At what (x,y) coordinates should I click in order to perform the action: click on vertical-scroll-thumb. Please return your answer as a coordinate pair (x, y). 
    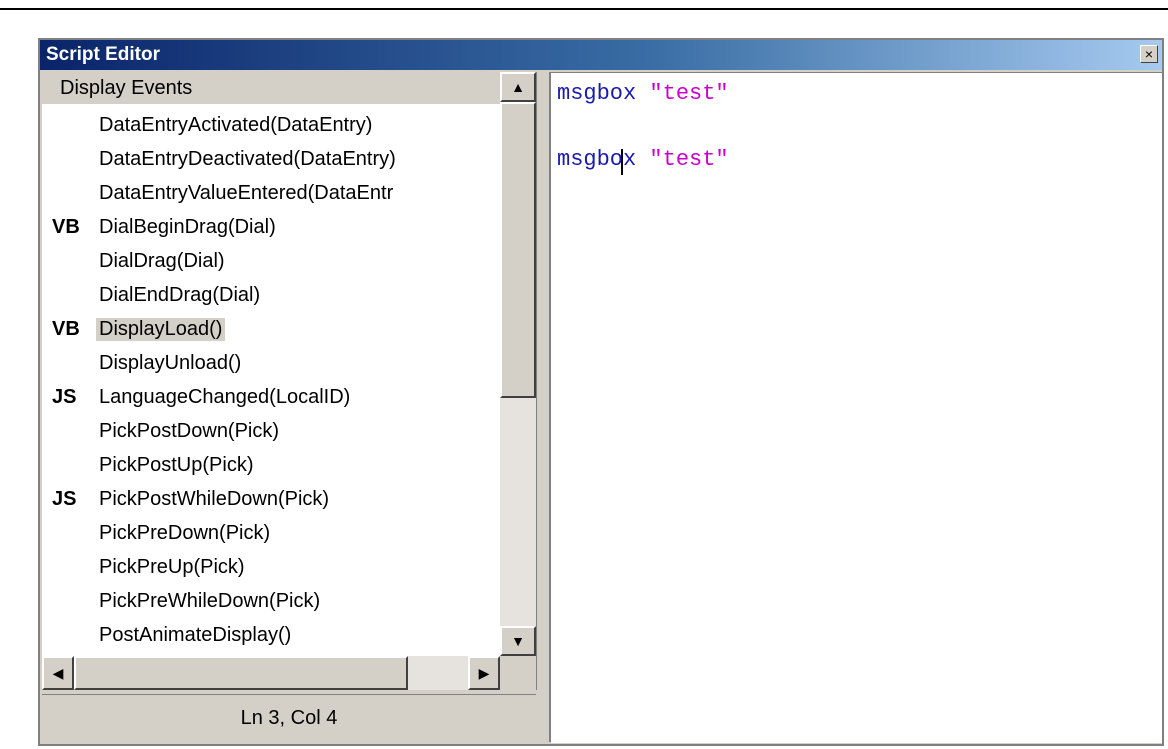
    Looking at the image, I should click on (518, 250).